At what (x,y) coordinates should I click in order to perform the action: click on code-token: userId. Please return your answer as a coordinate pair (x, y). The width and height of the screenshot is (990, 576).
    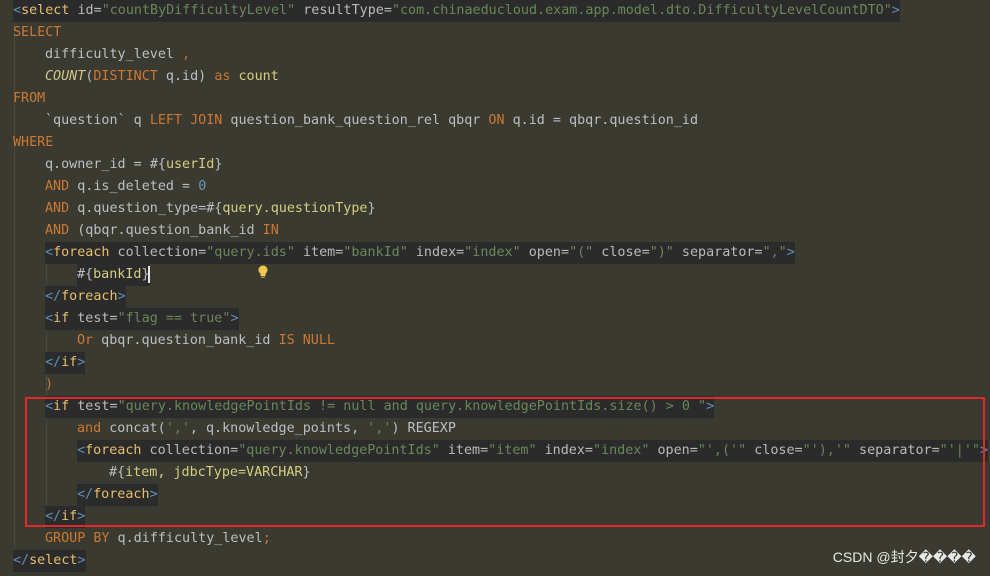
    Looking at the image, I should click on (190, 164).